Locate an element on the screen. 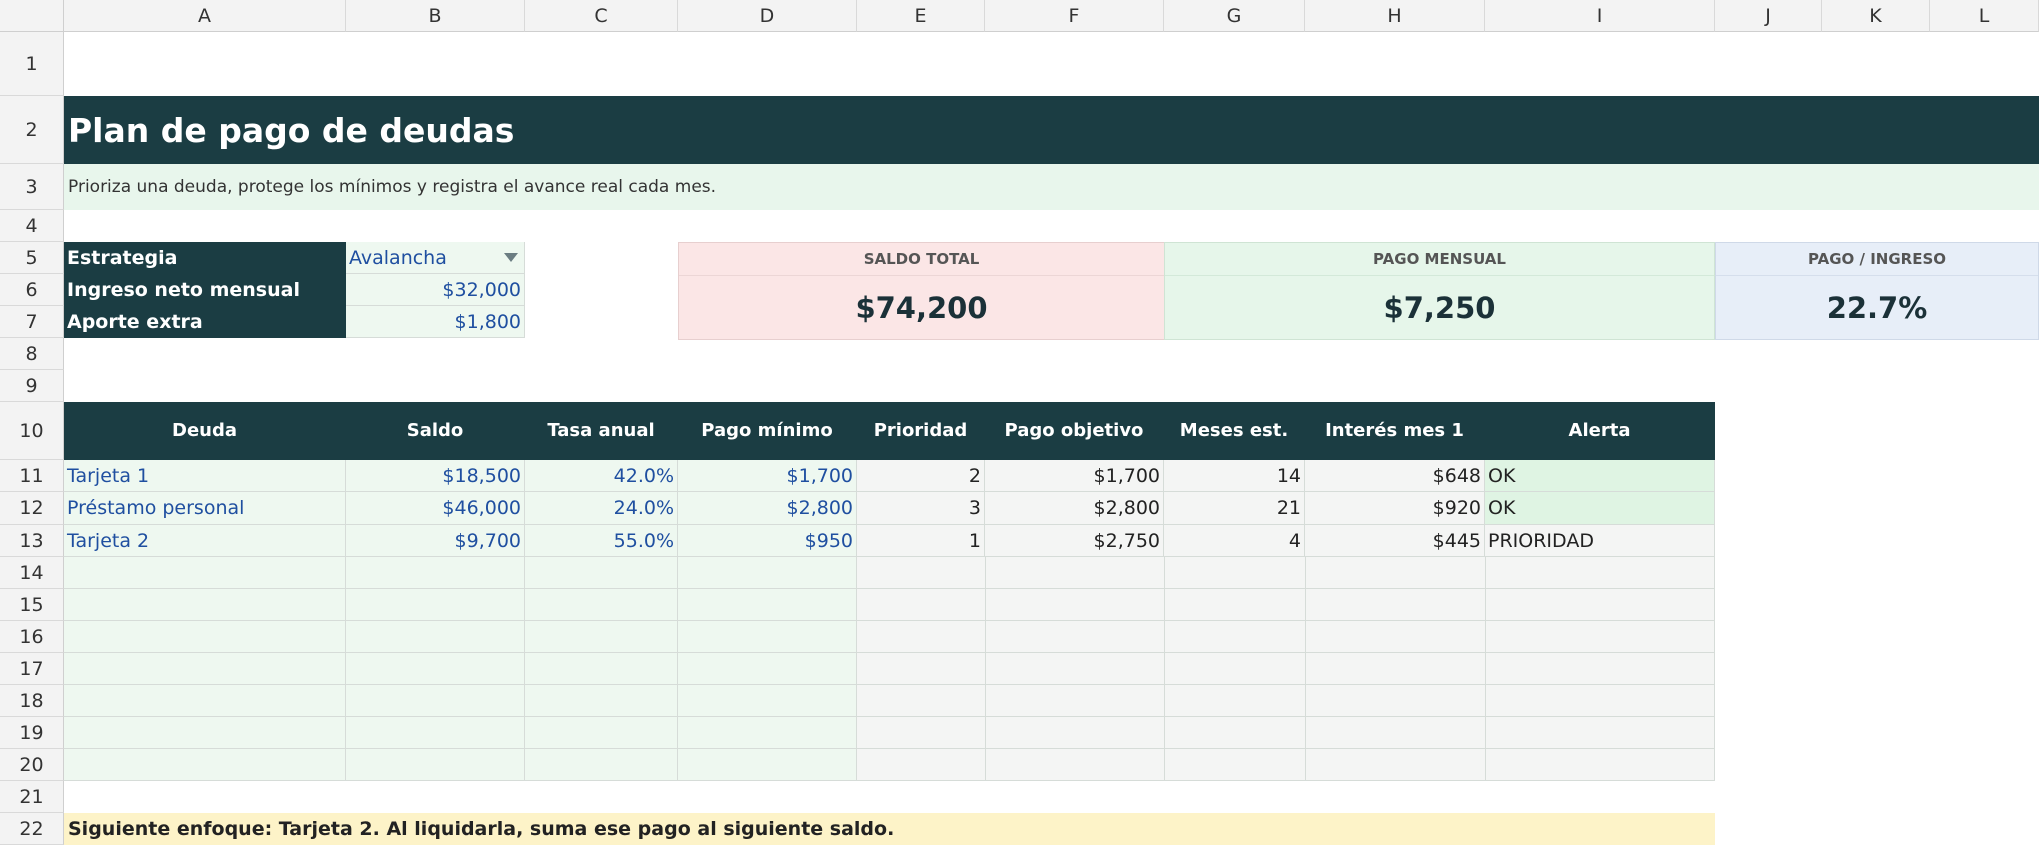 The width and height of the screenshot is (2039, 845). table-header-prioridad: Prioridad is located at coordinates (921, 431).